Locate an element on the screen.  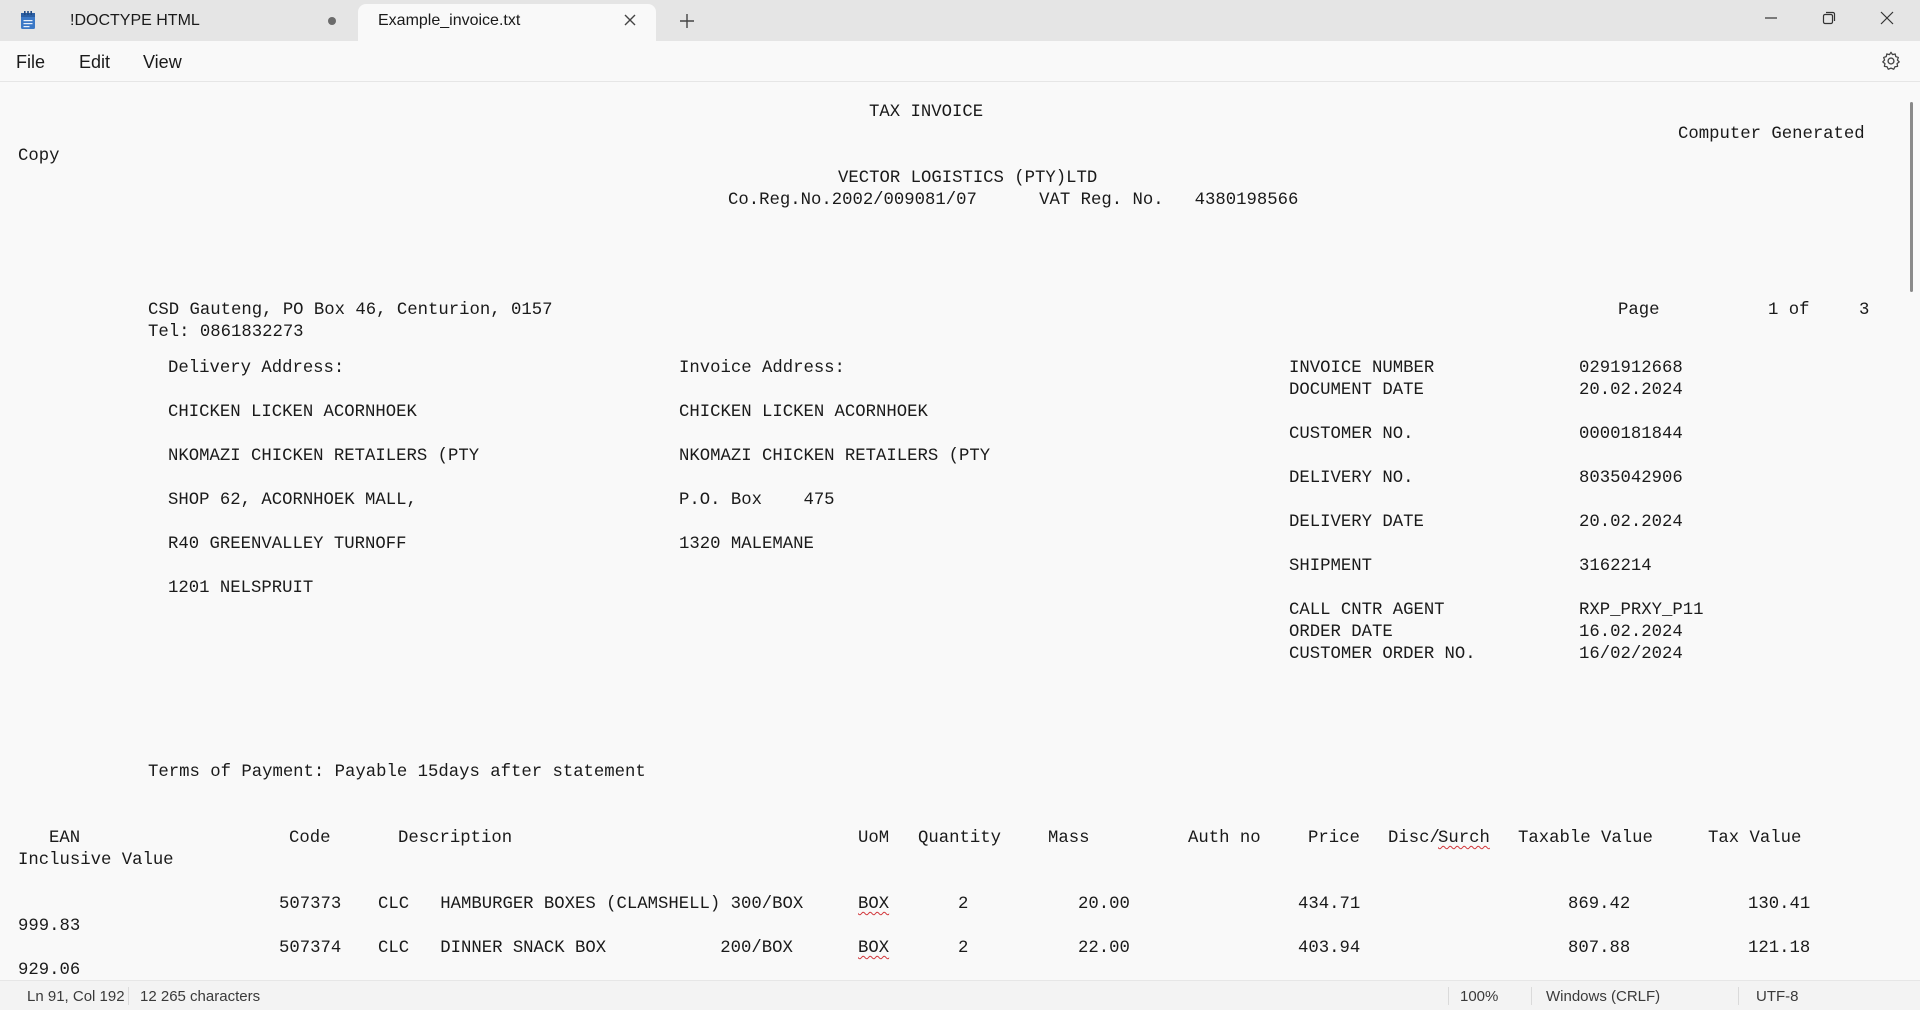
item-taxable: 807.88 is located at coordinates (1599, 948).